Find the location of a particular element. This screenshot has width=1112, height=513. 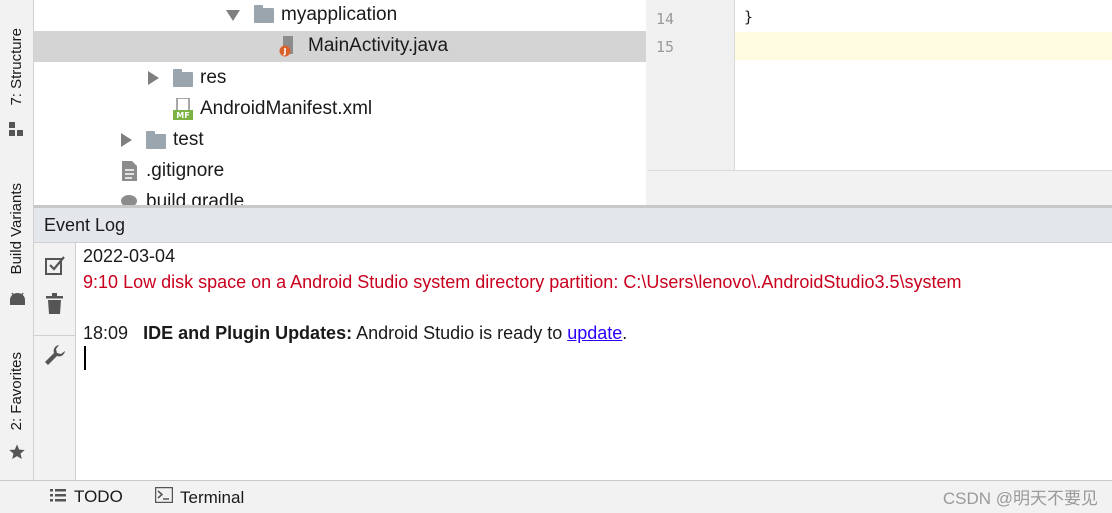

tree-item-label: res is located at coordinates (213, 77).